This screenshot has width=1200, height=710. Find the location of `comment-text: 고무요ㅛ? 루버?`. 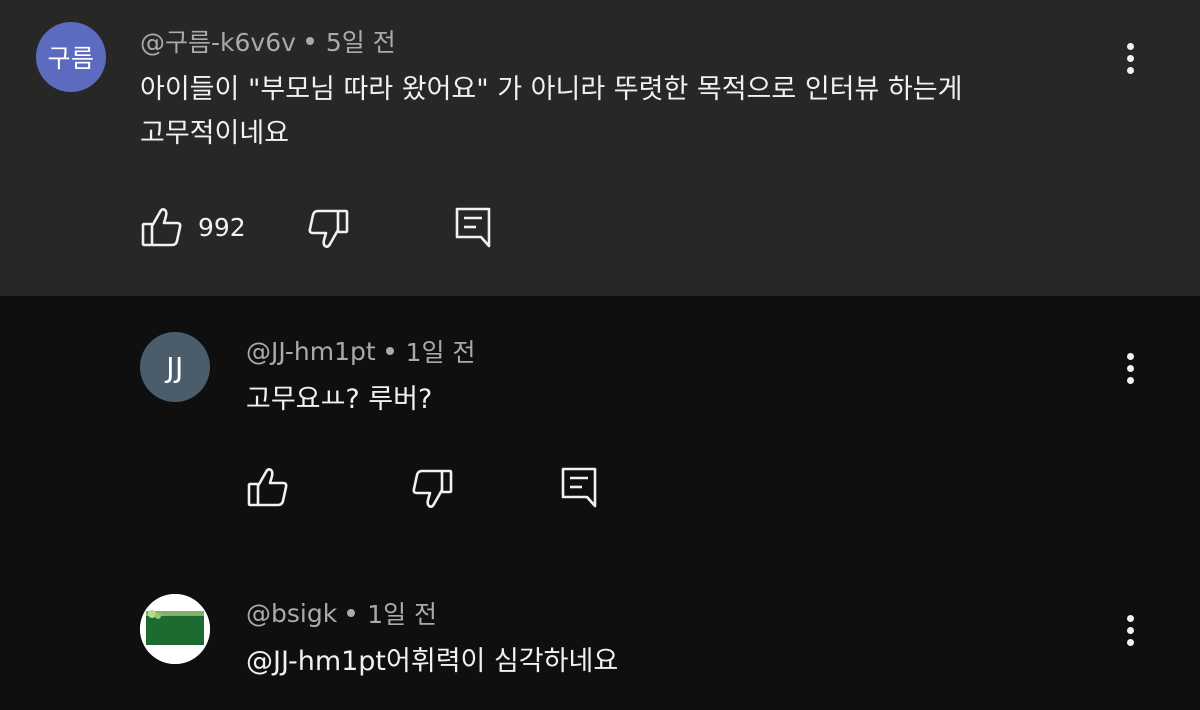

comment-text: 고무요ㅛ? 루버? is located at coordinates (339, 399).